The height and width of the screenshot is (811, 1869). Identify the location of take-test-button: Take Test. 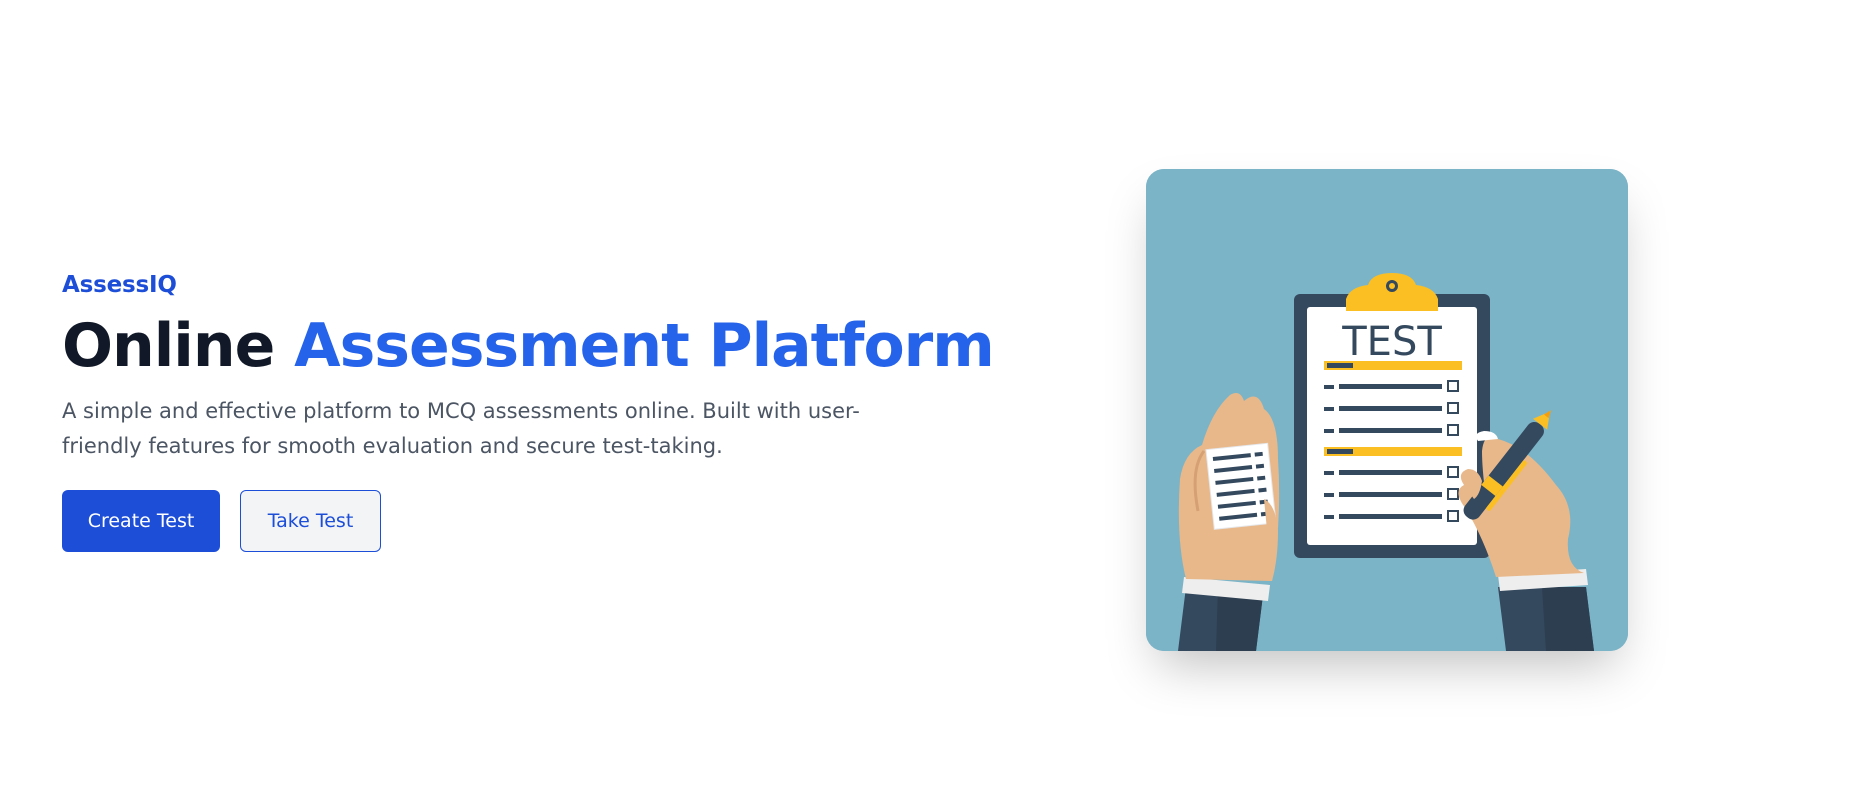
(310, 521).